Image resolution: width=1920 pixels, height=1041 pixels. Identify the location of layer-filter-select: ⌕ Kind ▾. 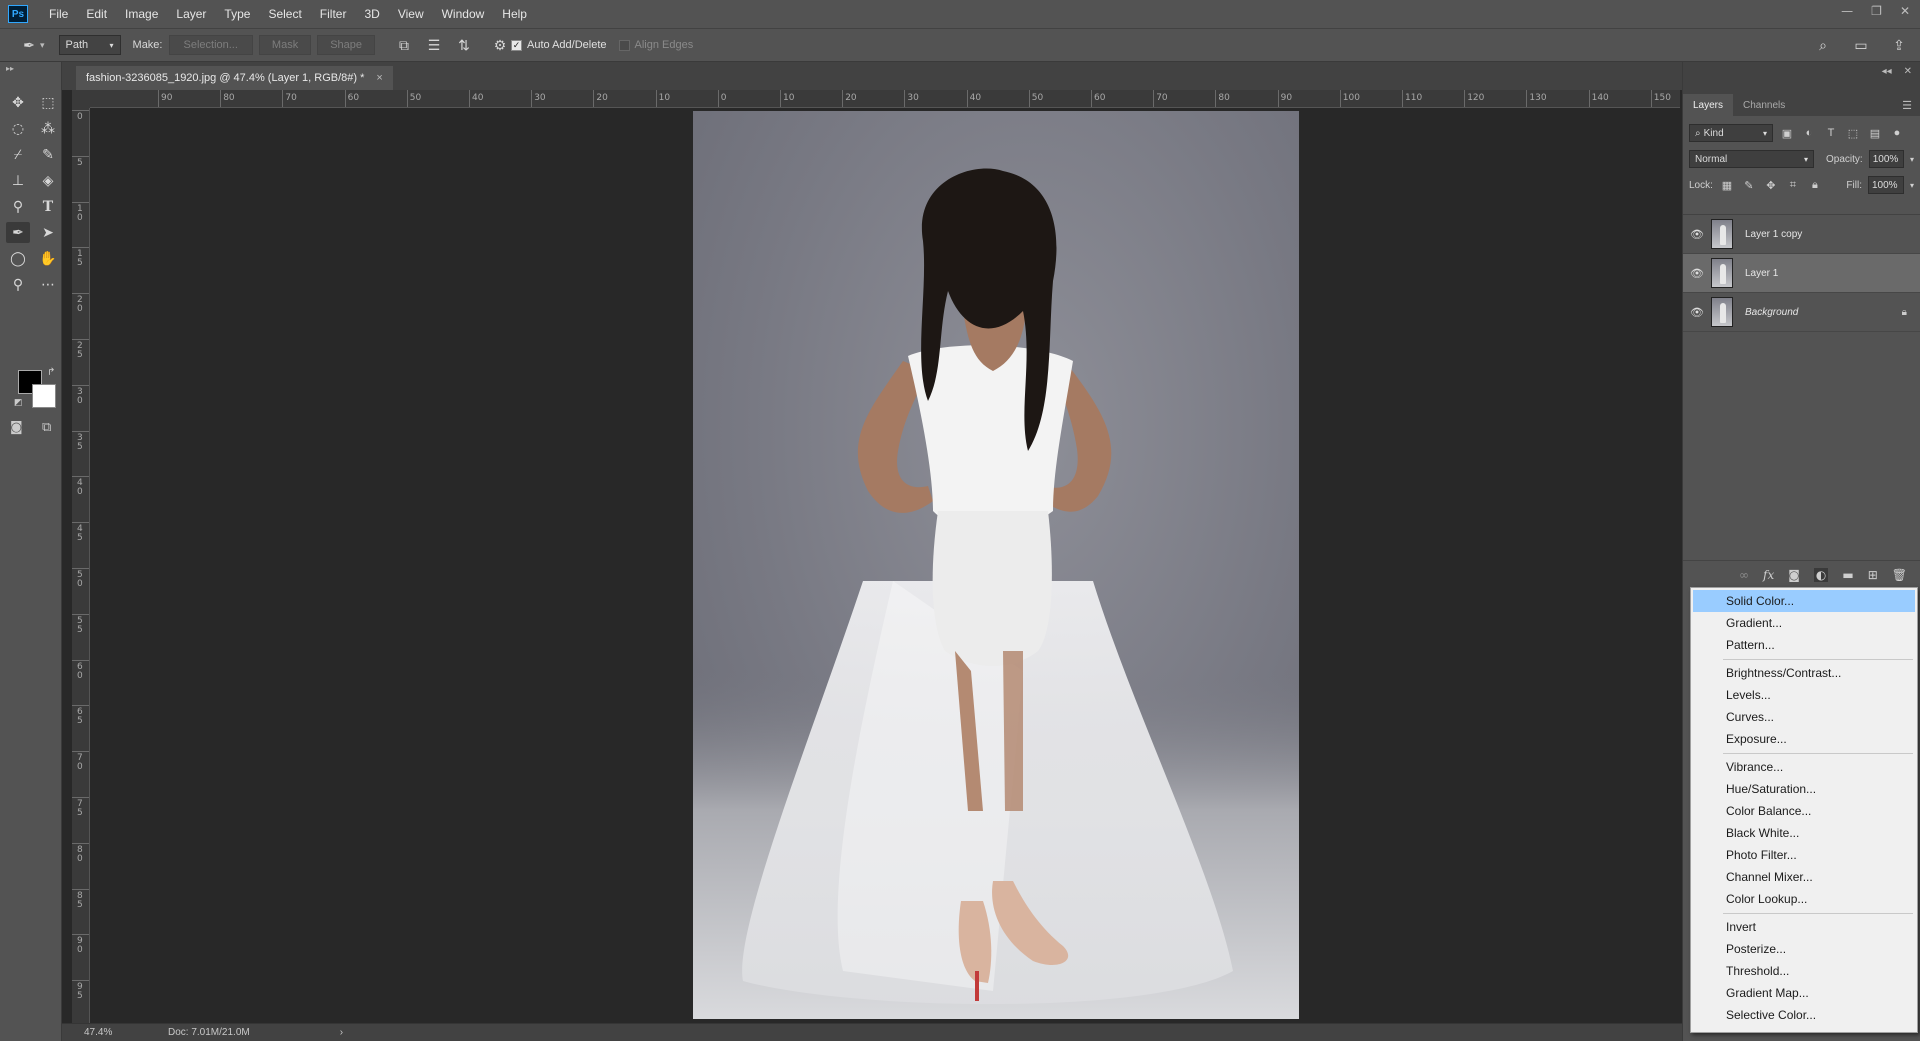
(1731, 133).